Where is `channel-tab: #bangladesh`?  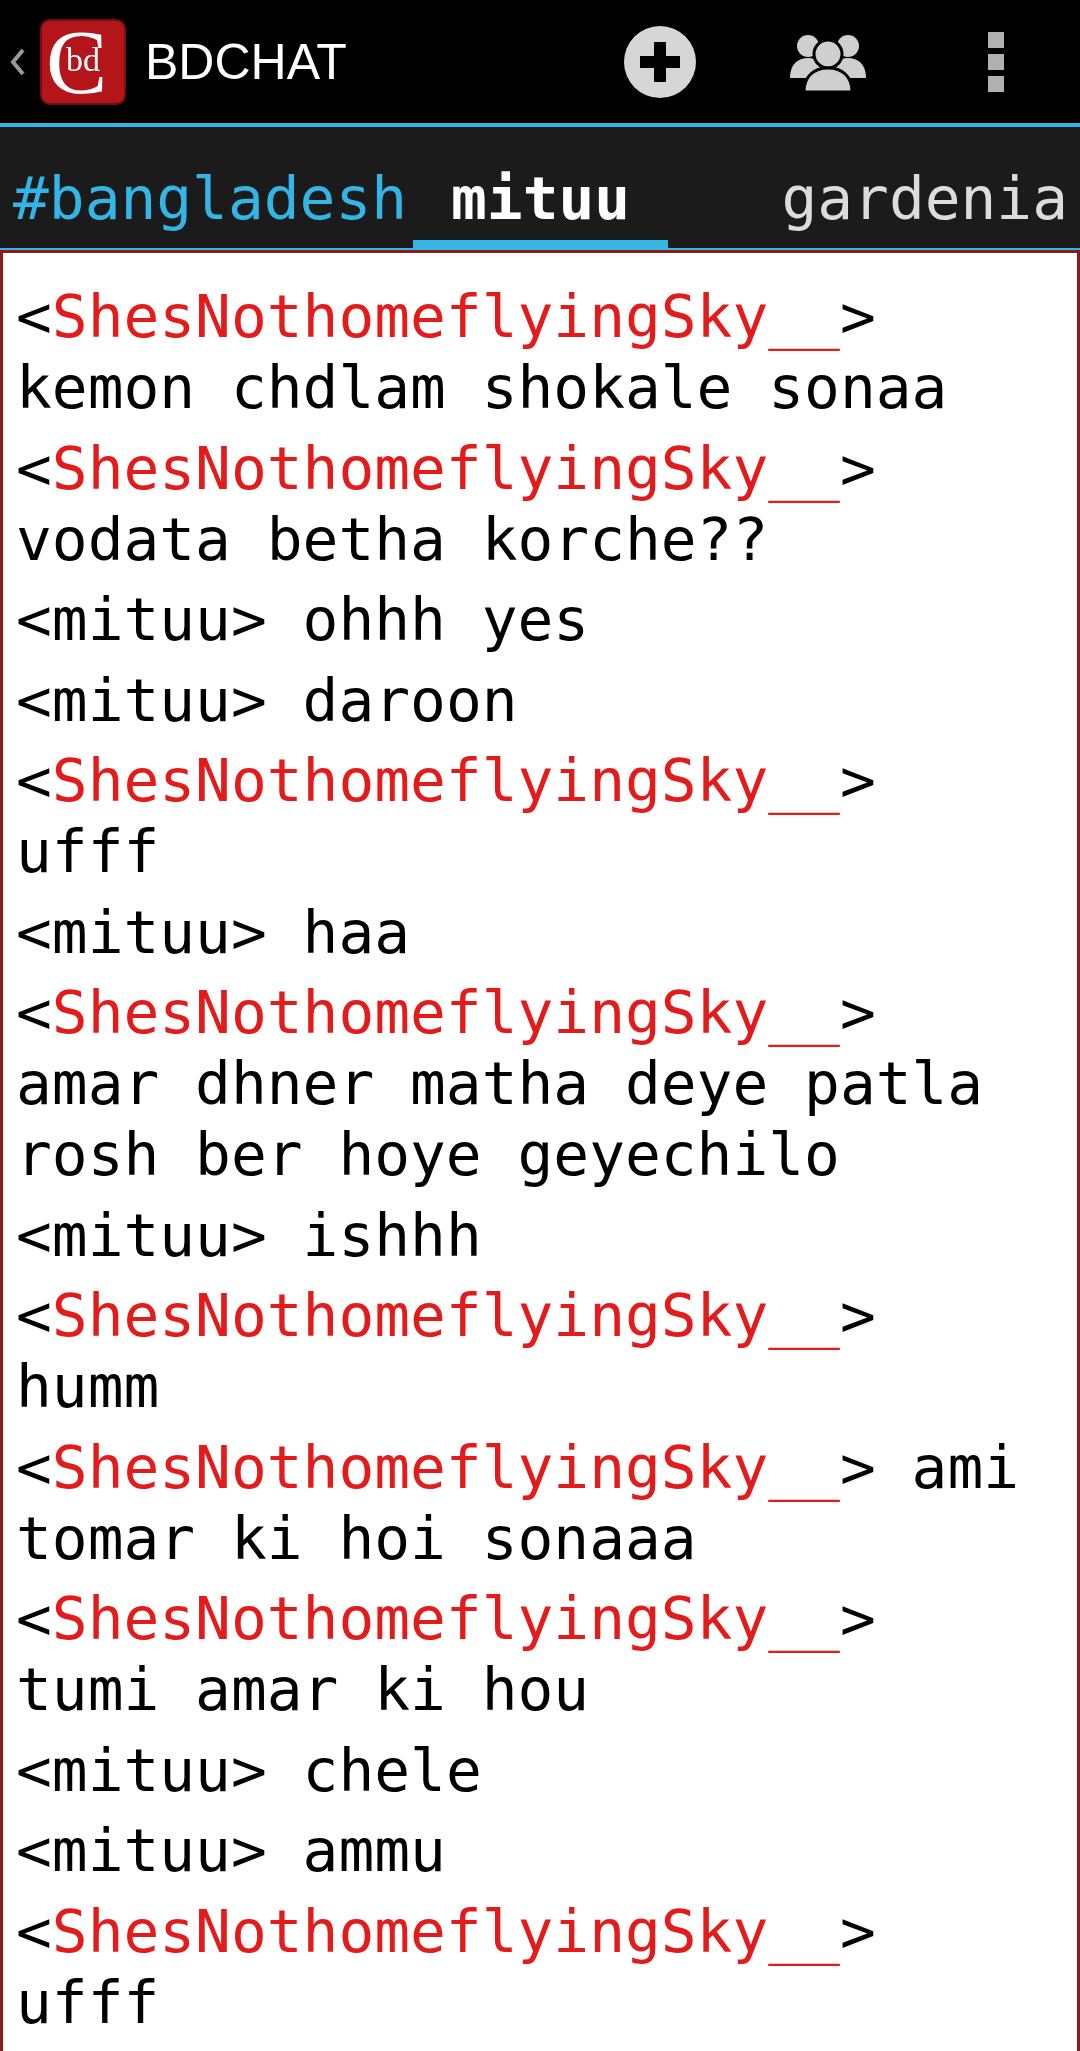
channel-tab: #bangladesh is located at coordinates (210, 198).